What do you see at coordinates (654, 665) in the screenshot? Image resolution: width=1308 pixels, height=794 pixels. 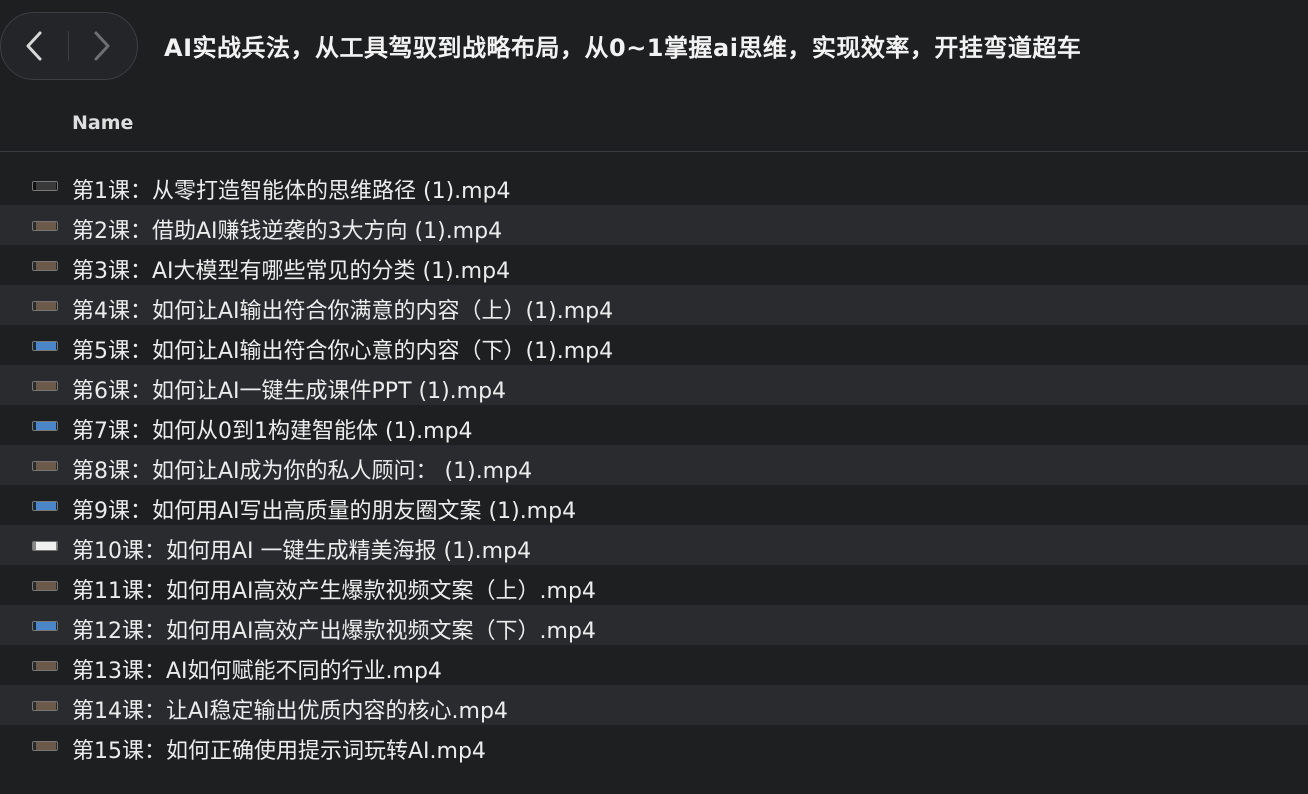 I see `file-row: 第13课：AI如何赋能不同的行业.mp4` at bounding box center [654, 665].